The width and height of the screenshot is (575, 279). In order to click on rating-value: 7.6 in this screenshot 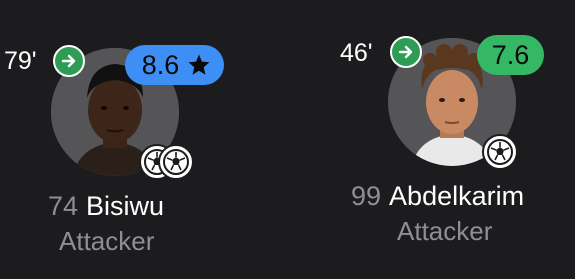, I will do `click(510, 55)`.